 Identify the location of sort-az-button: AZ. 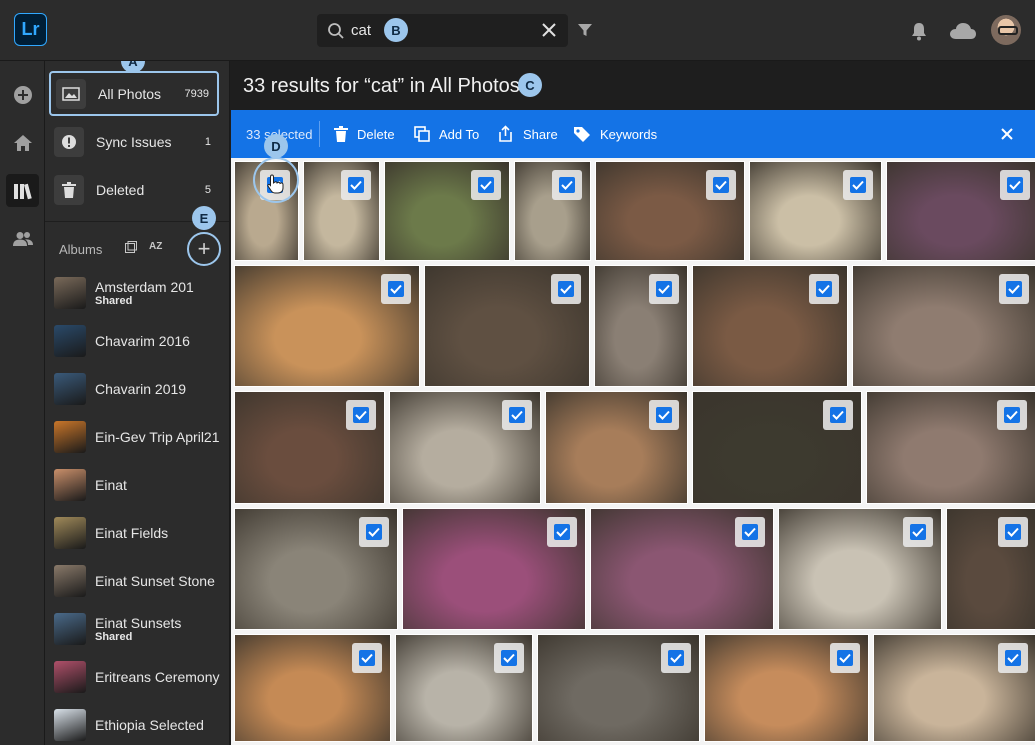
(155, 246).